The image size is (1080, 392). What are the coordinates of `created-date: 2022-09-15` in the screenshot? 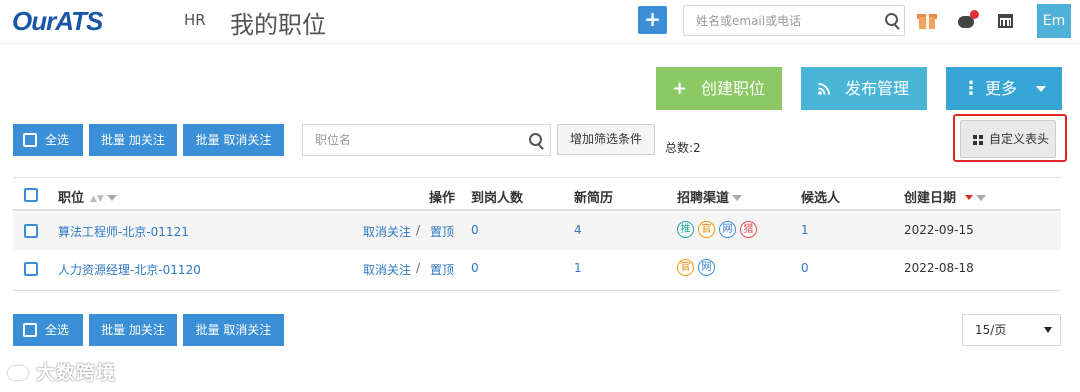 It's located at (939, 230).